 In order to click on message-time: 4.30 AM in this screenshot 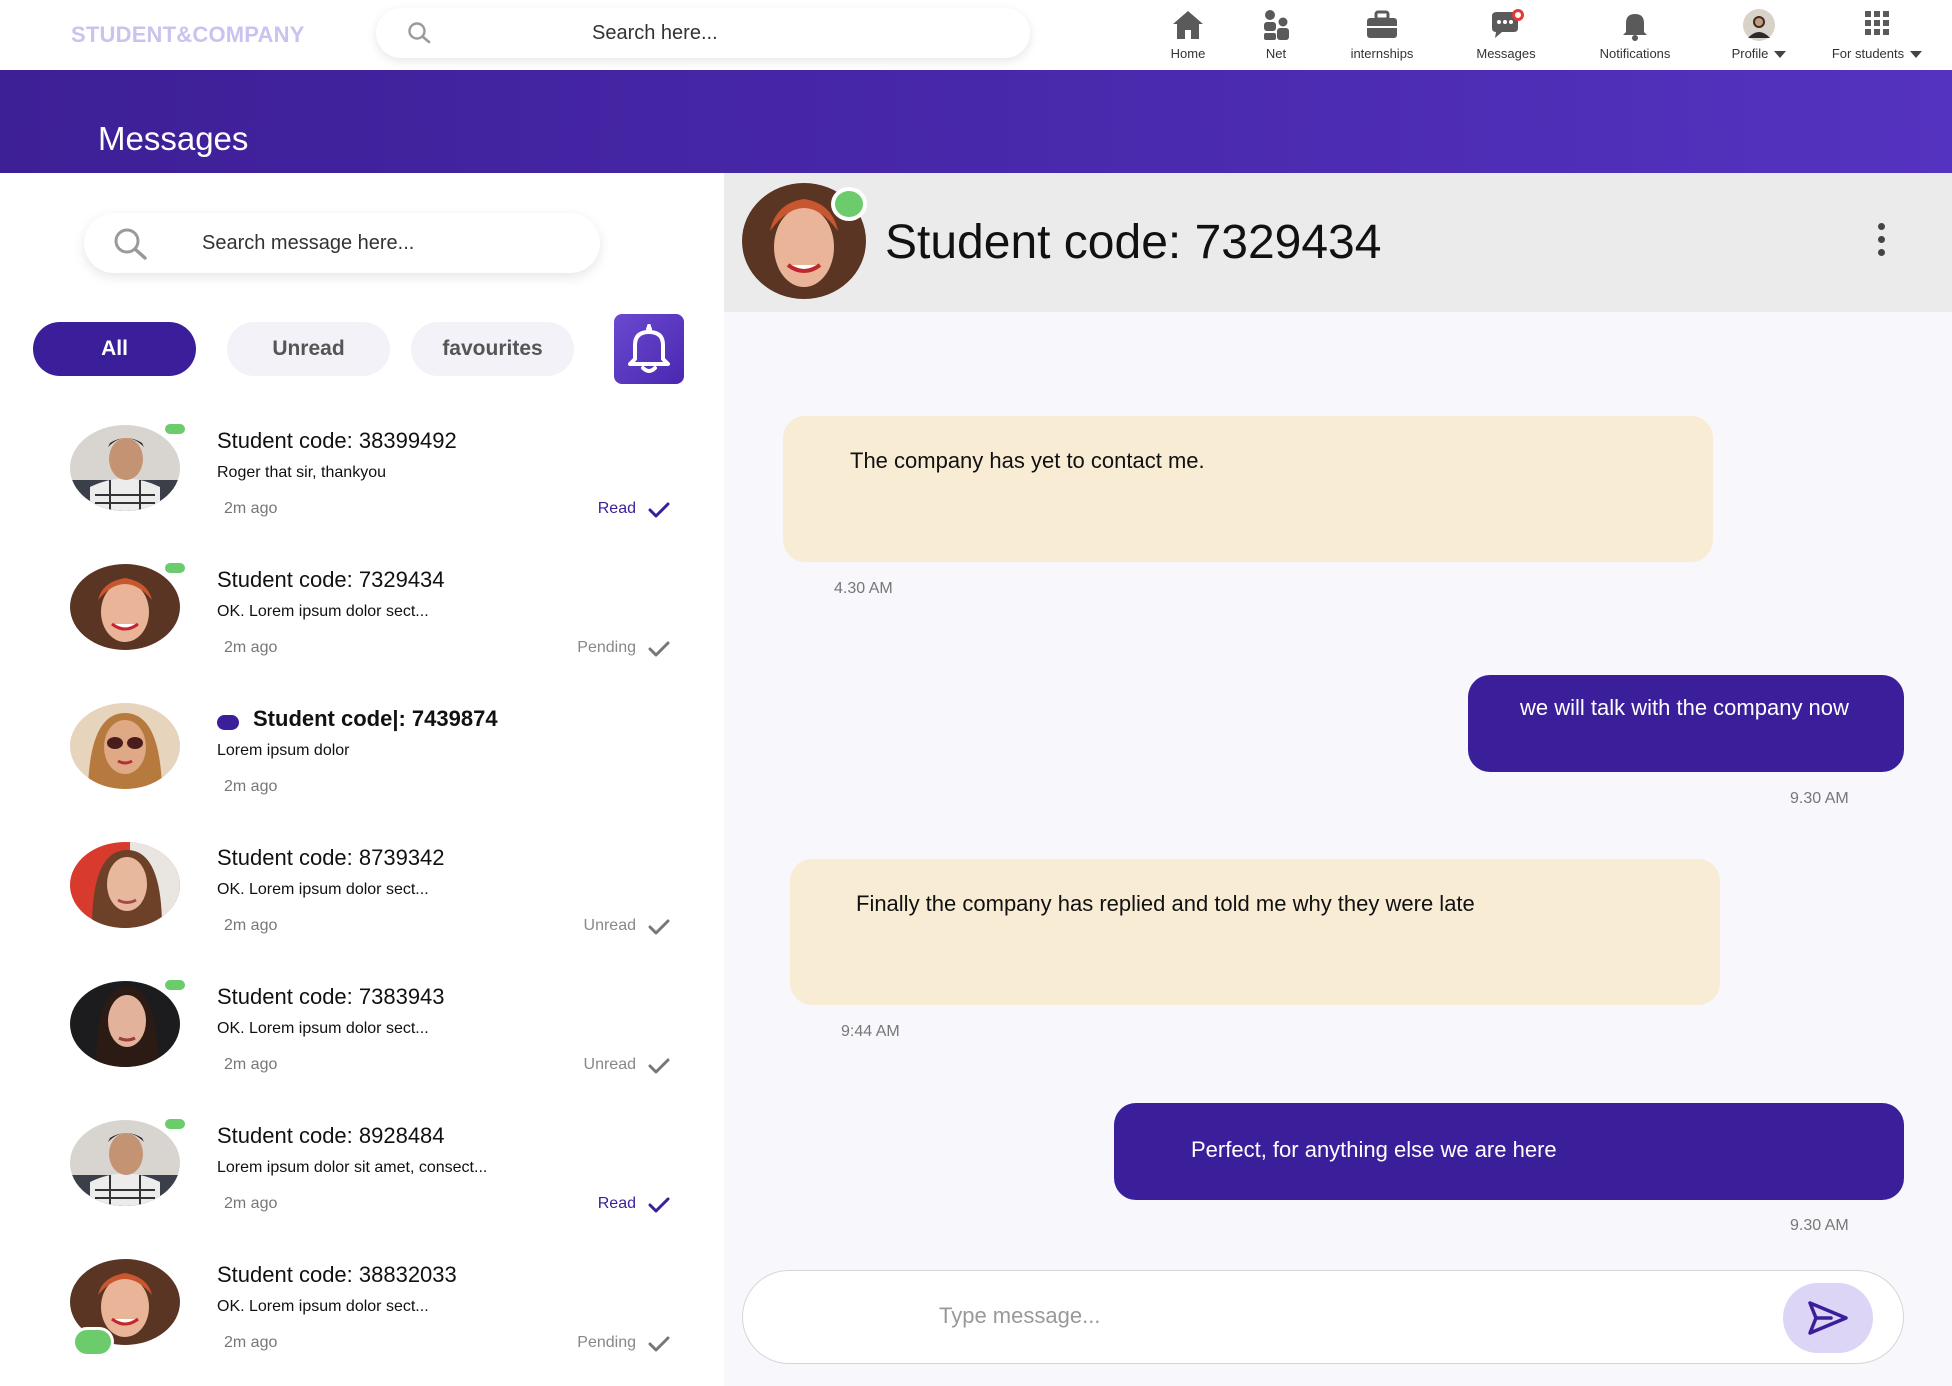, I will do `click(863, 588)`.